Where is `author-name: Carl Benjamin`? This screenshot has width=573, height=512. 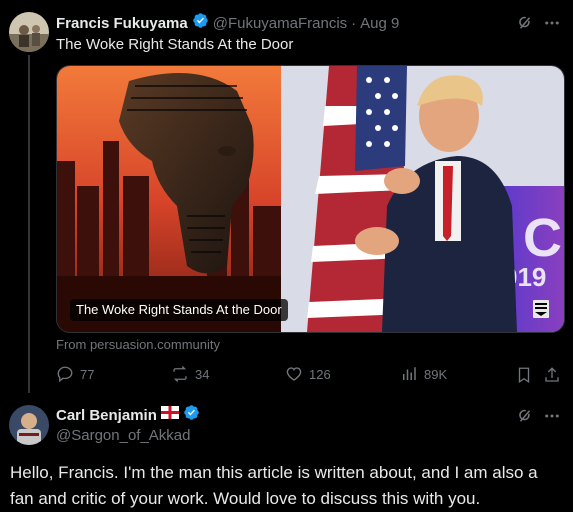
author-name: Carl Benjamin is located at coordinates (106, 415).